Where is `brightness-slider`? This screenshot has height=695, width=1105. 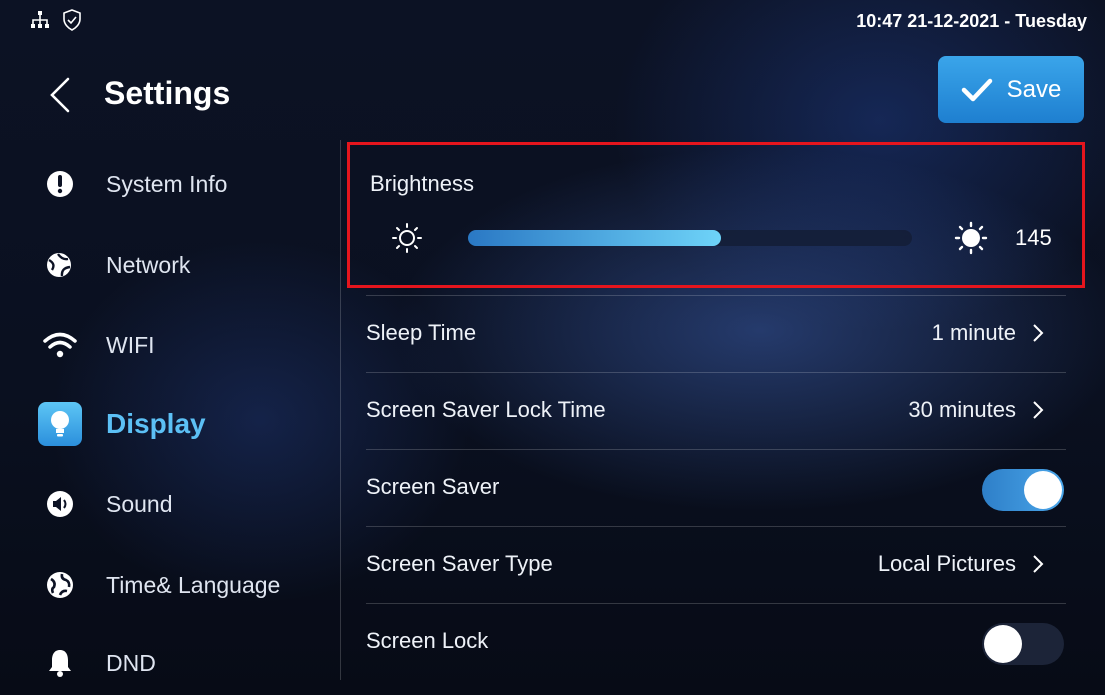
brightness-slider is located at coordinates (690, 238).